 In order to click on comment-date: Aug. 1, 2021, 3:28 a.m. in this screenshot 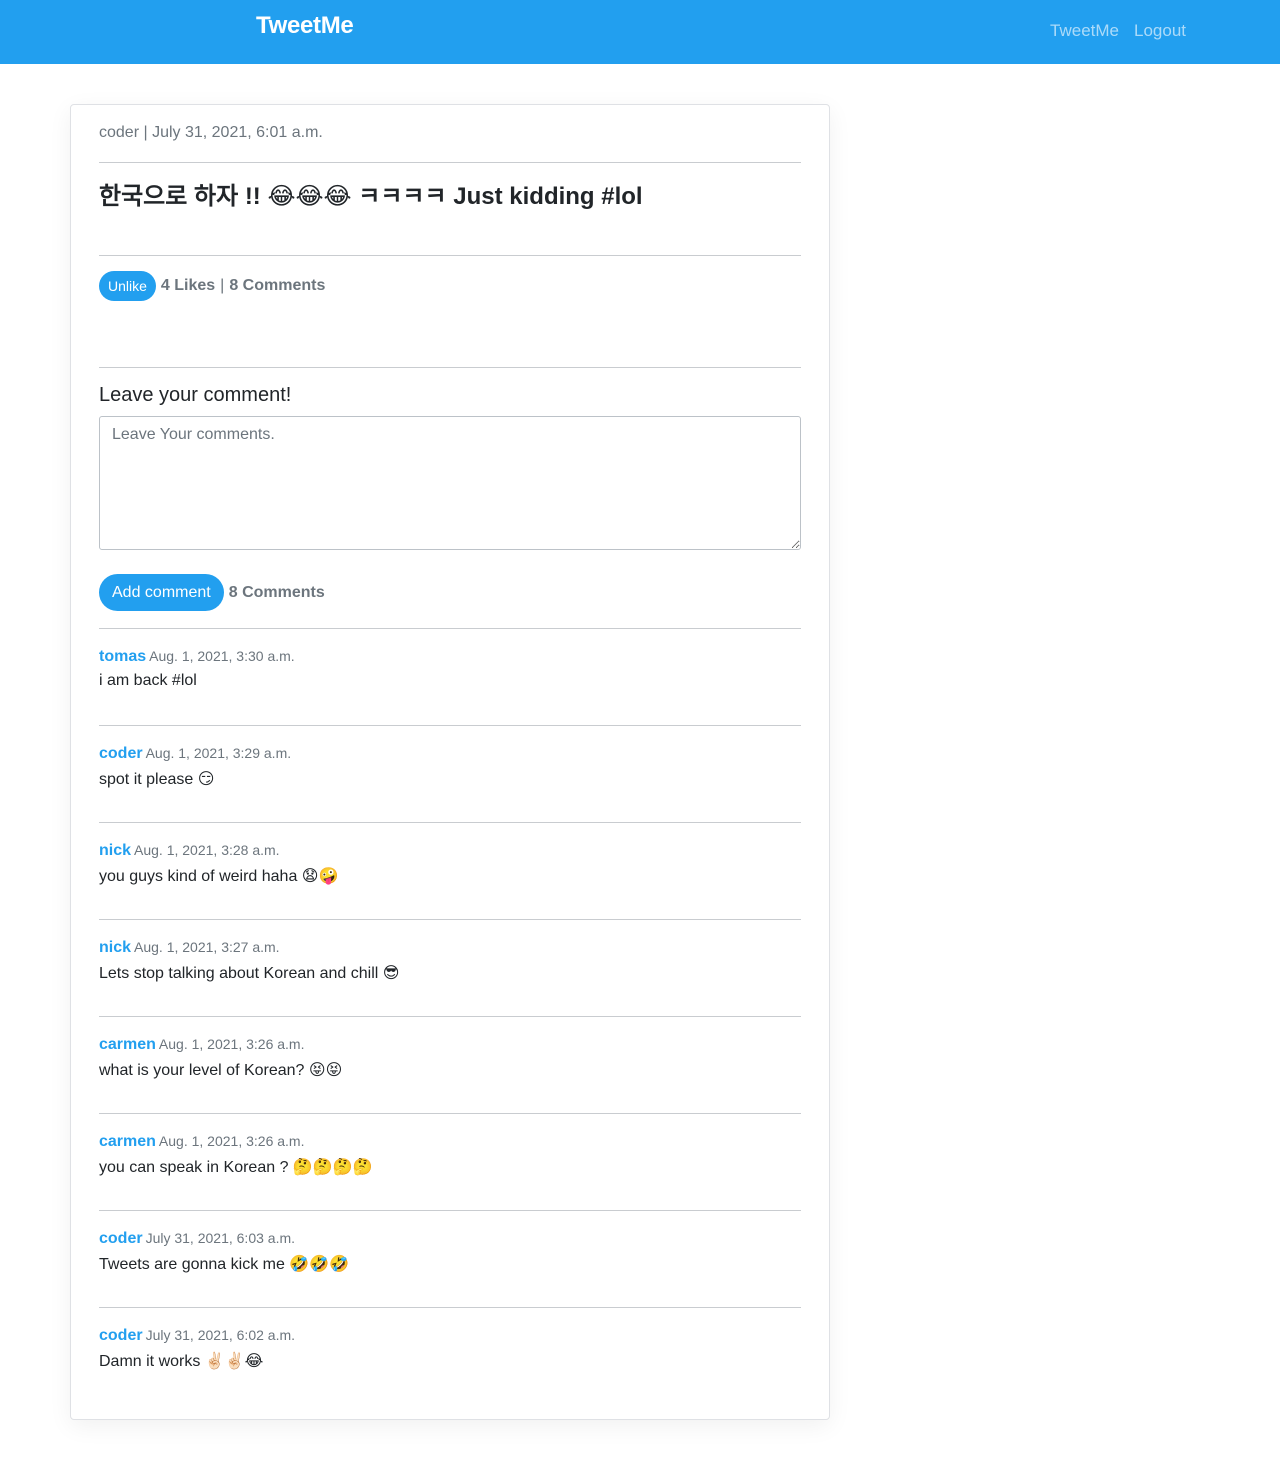, I will do `click(207, 850)`.